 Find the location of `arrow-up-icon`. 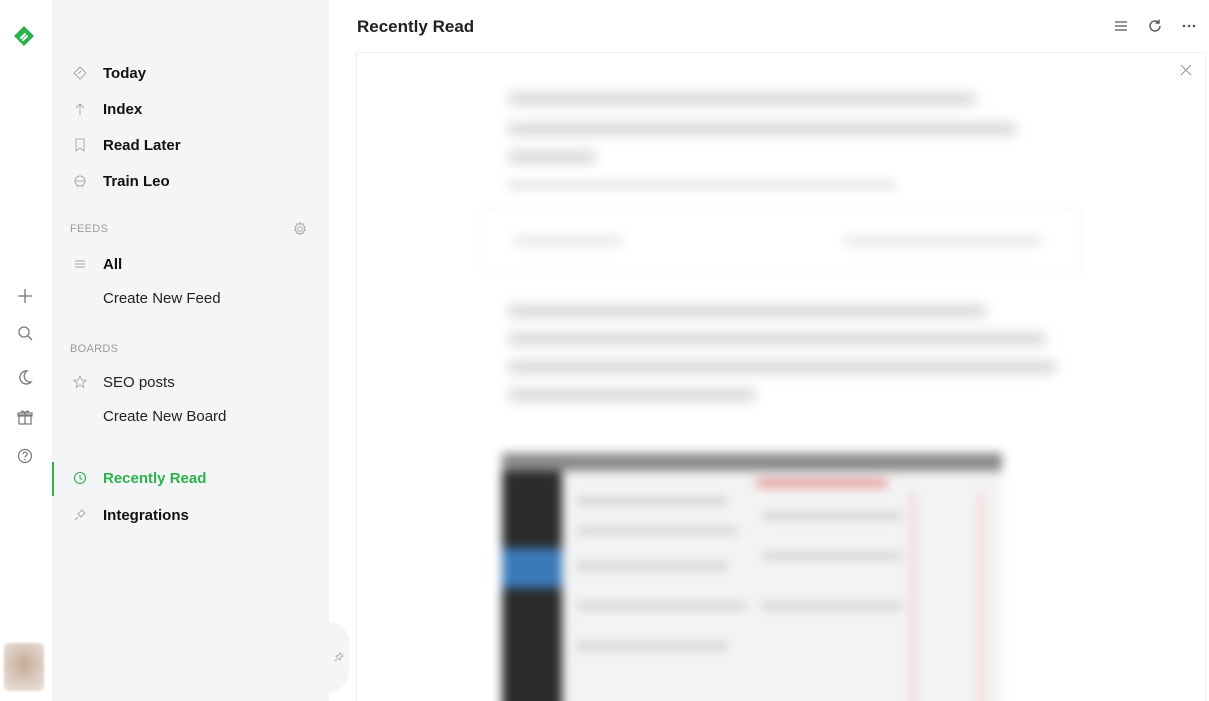

arrow-up-icon is located at coordinates (80, 109).